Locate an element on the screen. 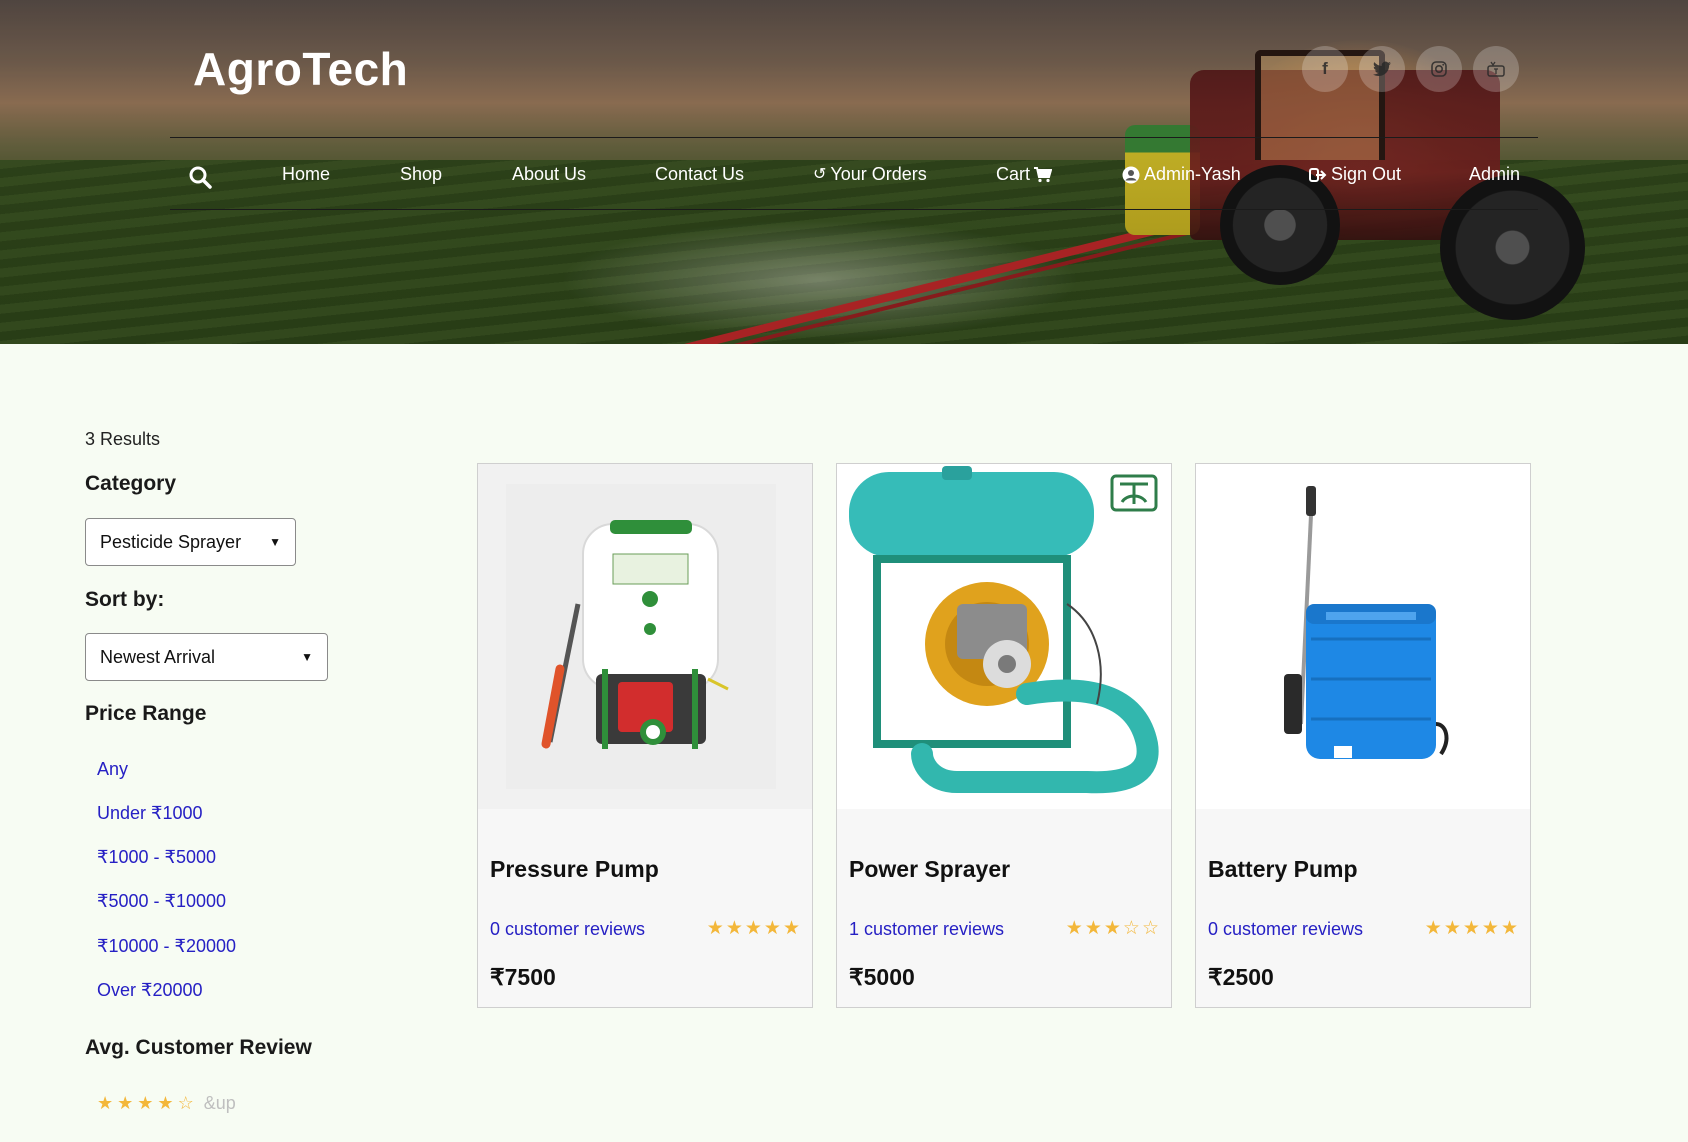 The image size is (1688, 1142). instagram-icon is located at coordinates (1439, 69).